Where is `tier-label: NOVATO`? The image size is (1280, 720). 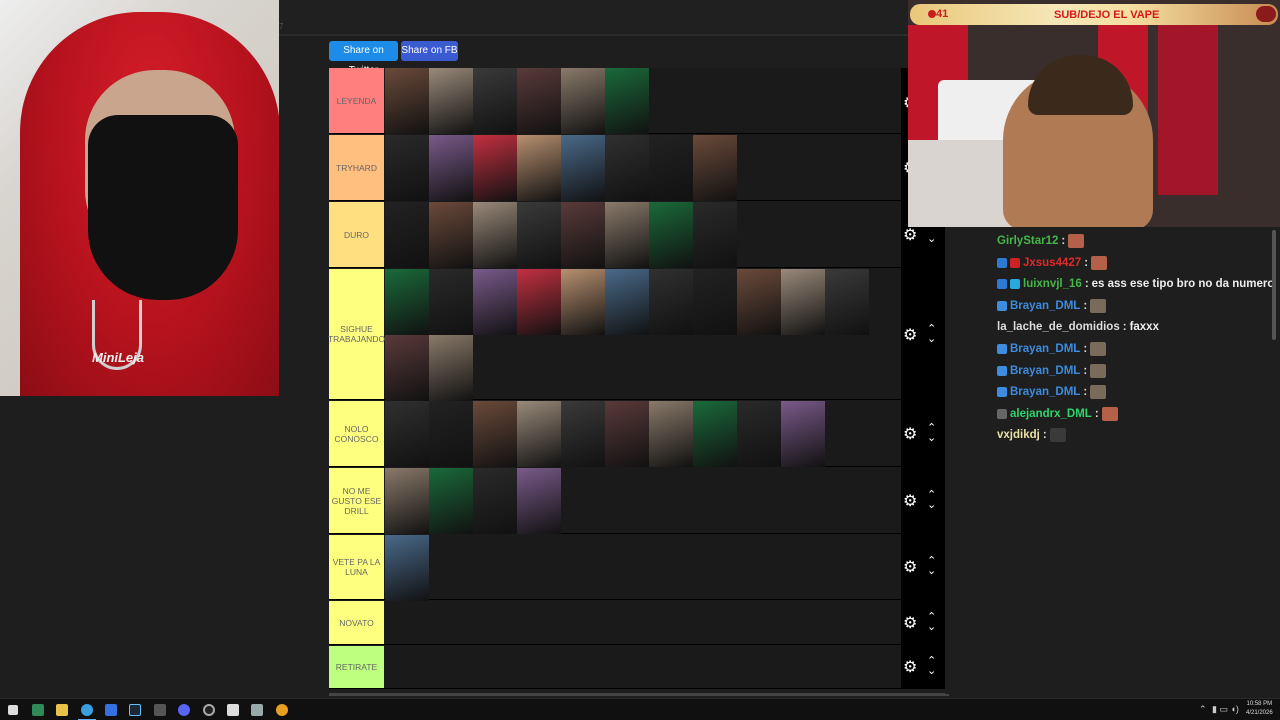 tier-label: NOVATO is located at coordinates (356, 622).